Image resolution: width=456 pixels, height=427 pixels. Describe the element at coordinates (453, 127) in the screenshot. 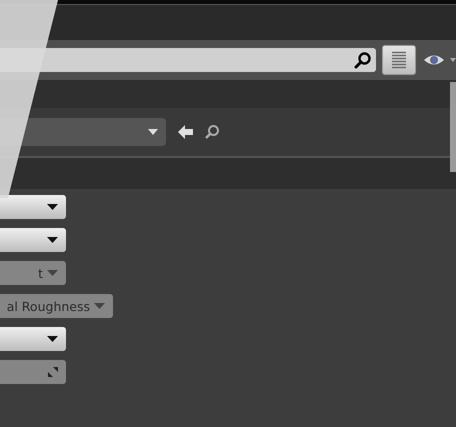

I see `scrollbar` at that location.